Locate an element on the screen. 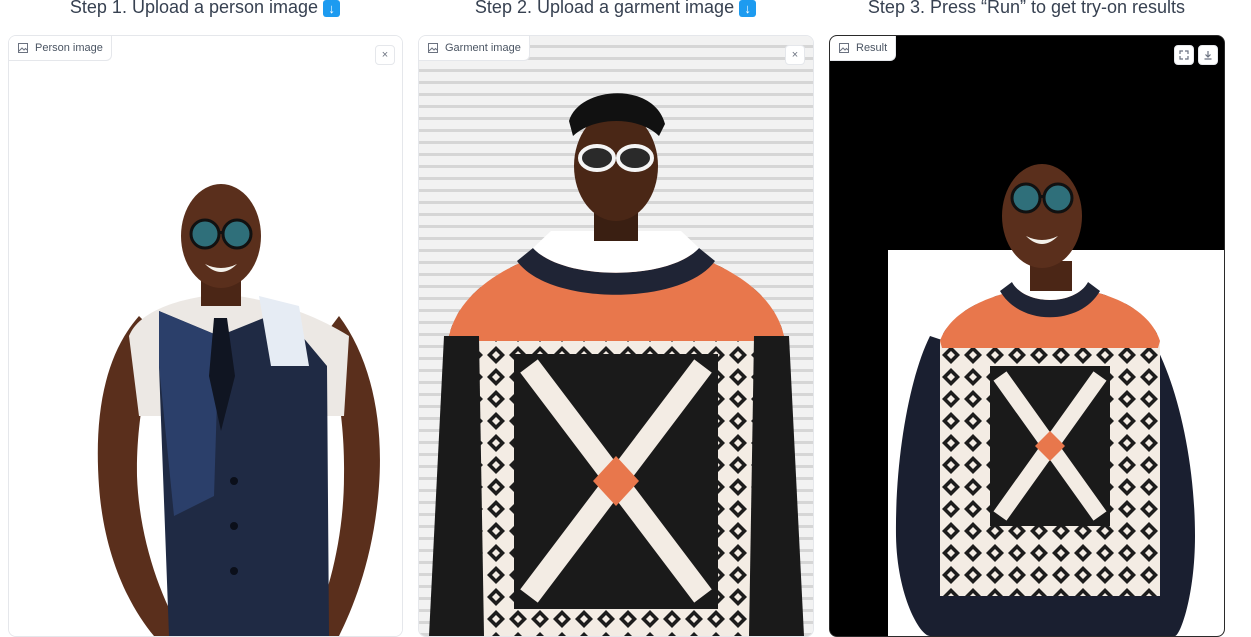 The width and height of the screenshot is (1251, 637). result-label: Result is located at coordinates (863, 48).